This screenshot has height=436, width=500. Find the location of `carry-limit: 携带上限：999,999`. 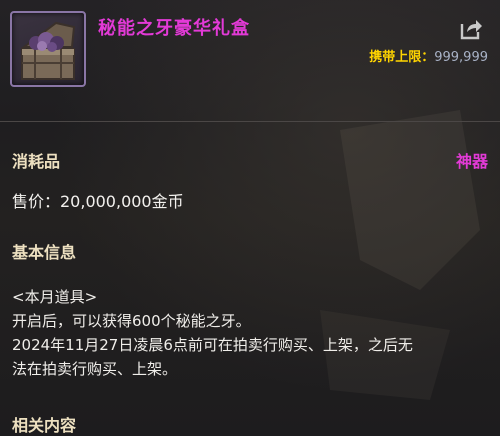

carry-limit: 携带上限：999,999 is located at coordinates (428, 55).